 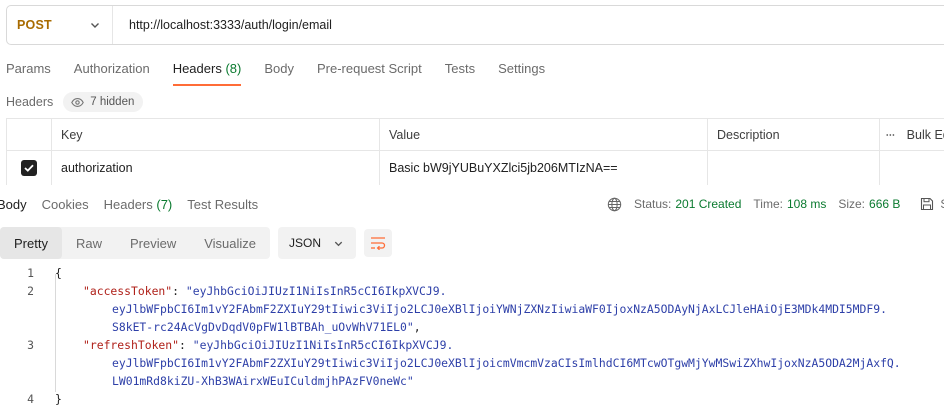 I want to click on json-brace: }, so click(x=58, y=399).